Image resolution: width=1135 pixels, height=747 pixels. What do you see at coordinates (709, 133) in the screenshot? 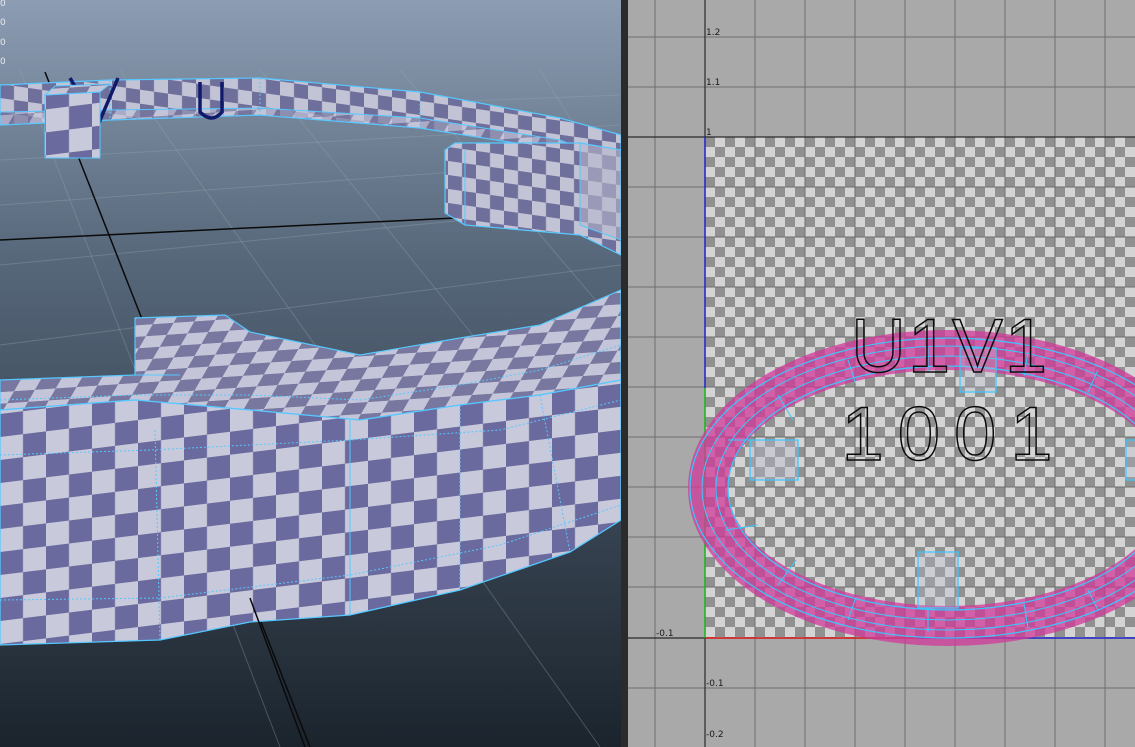
I see `v-label: 1` at bounding box center [709, 133].